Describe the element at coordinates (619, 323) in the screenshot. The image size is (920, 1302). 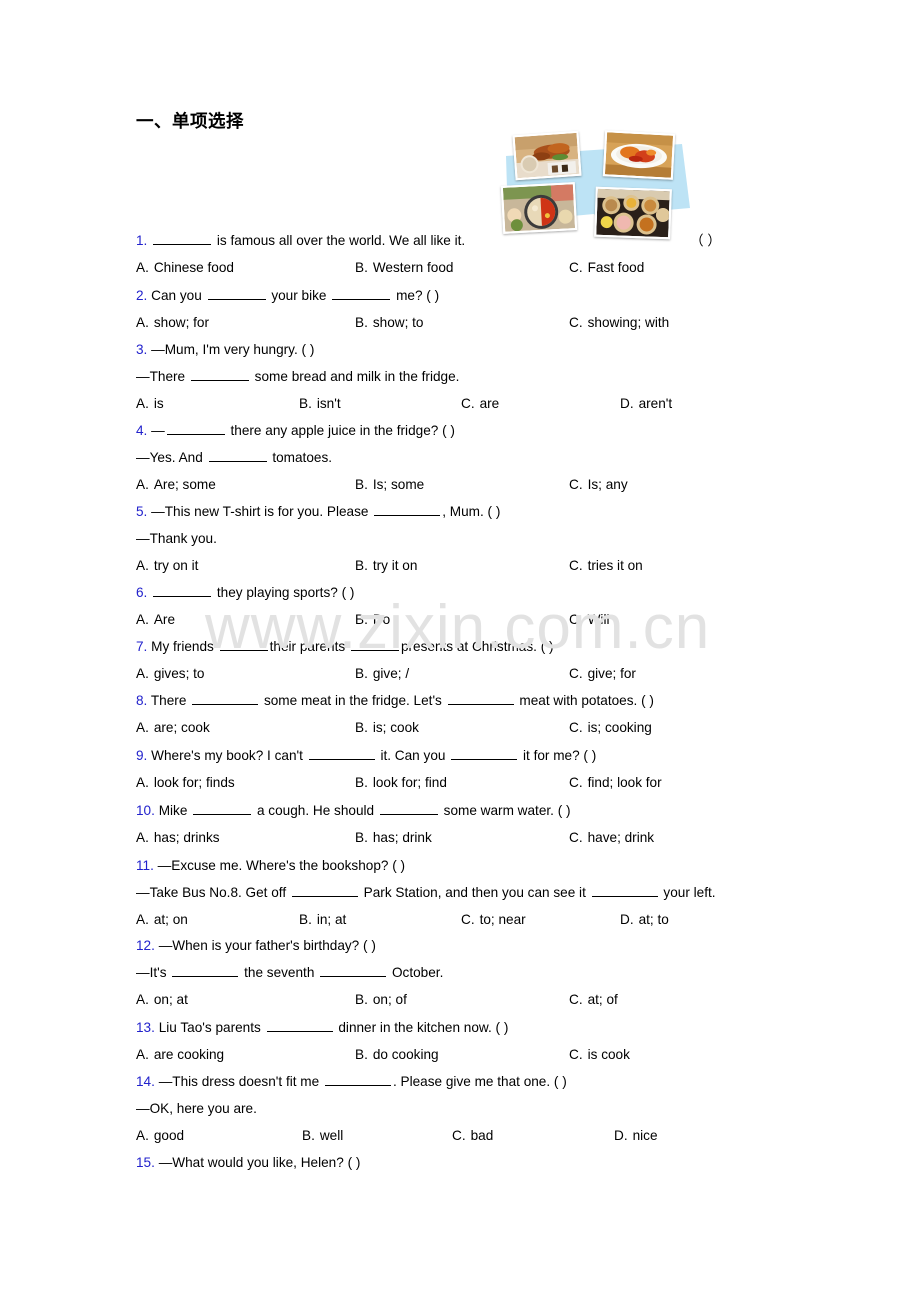
I see `option-c: C. showing; with` at that location.